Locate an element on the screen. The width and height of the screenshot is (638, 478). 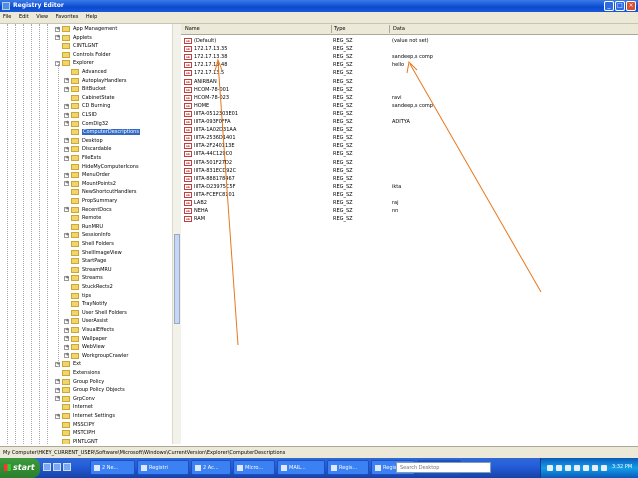
table-row: ab IIITA-0512303E01 REG_SZ is located at coordinates (409, 114).